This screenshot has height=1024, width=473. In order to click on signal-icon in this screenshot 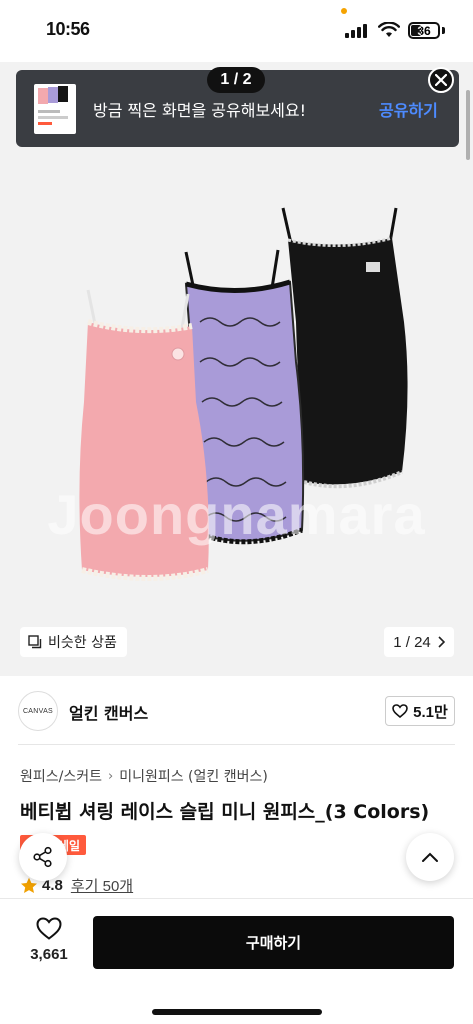, I will do `click(358, 31)`.